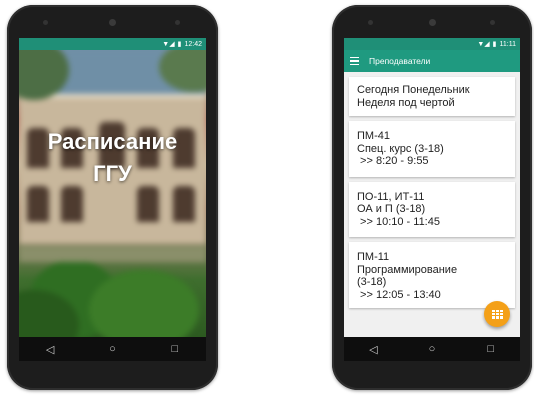 The image size is (534, 395). I want to click on card-line: Программирование, so click(407, 269).